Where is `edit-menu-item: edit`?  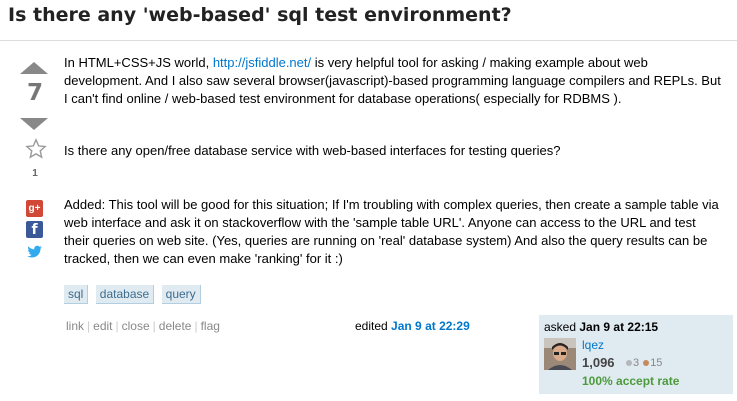 edit-menu-item: edit is located at coordinates (102, 326).